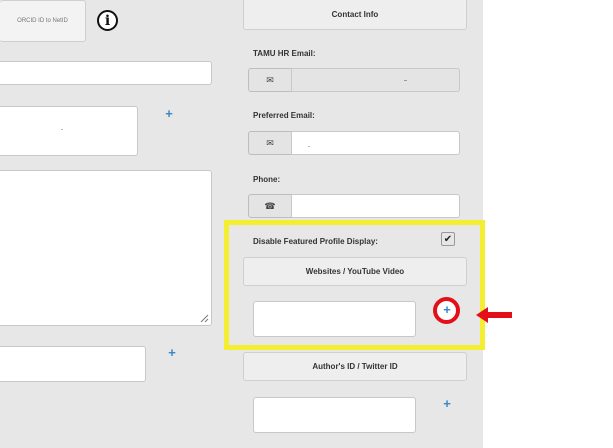 The image size is (613, 448). I want to click on authors-id-twitter-id-button: Author's ID / Twitter ID, so click(355, 366).